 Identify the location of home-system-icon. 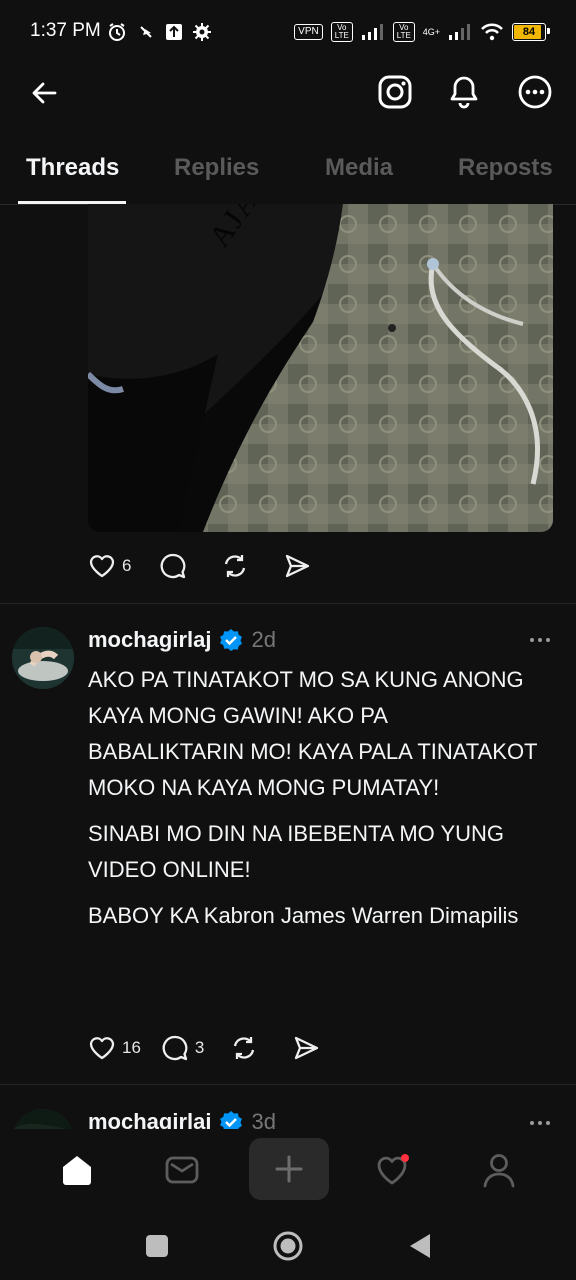
(288, 1248).